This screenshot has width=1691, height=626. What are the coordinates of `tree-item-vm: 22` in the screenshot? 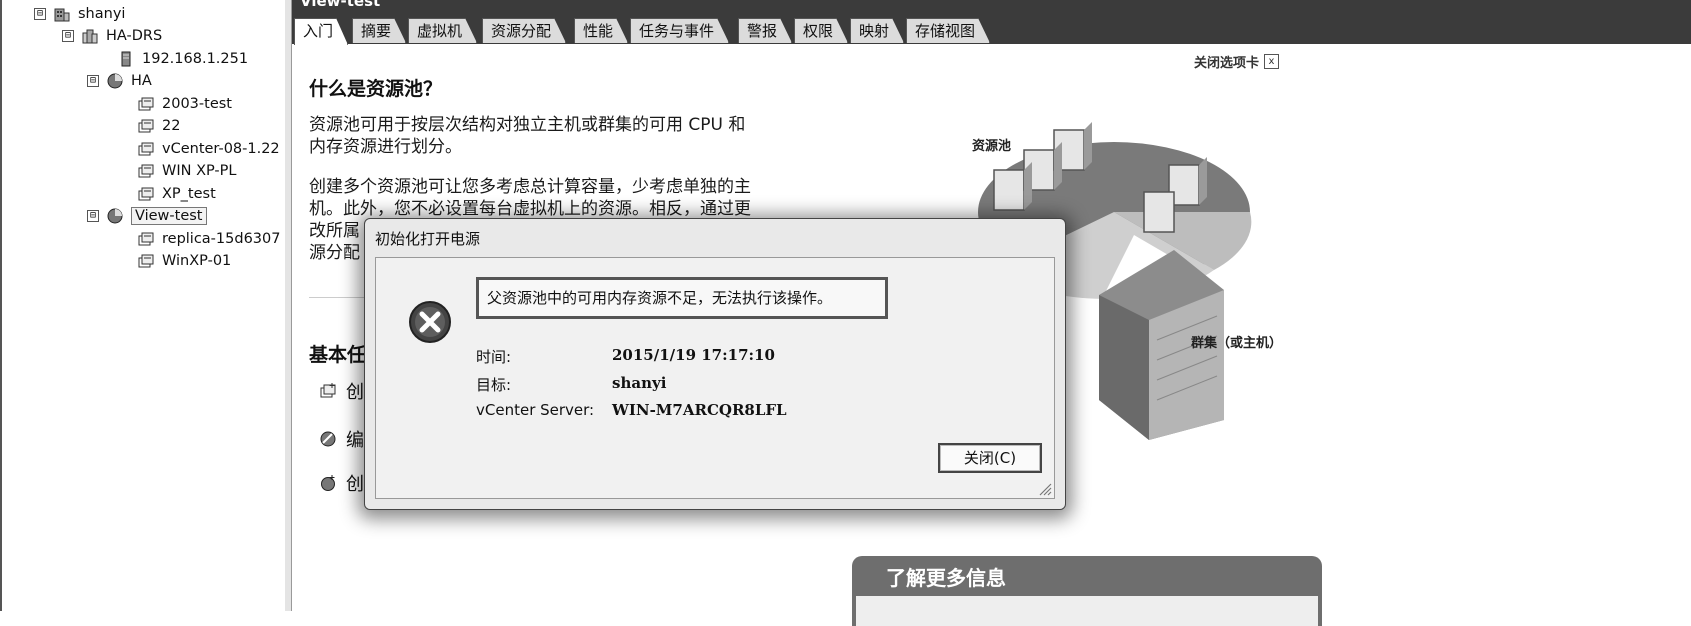 It's located at (159, 126).